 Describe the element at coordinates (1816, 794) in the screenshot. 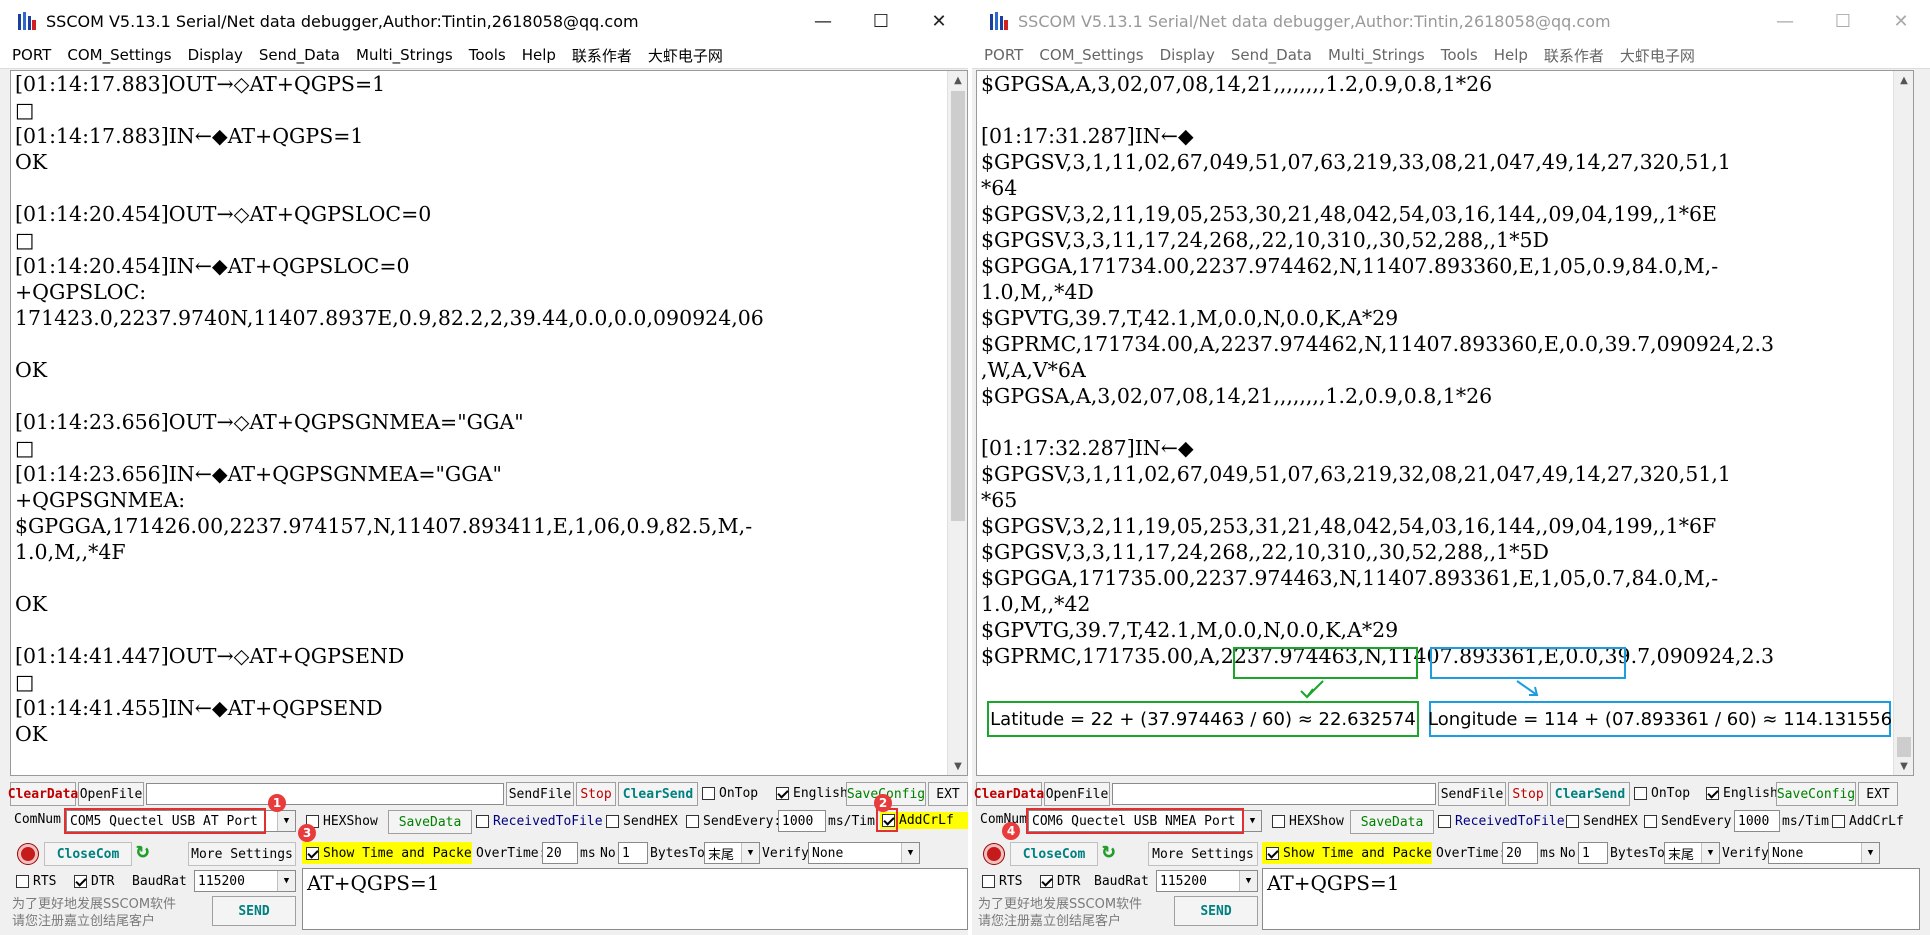

I see `save-config-button: SaveConfig` at that location.